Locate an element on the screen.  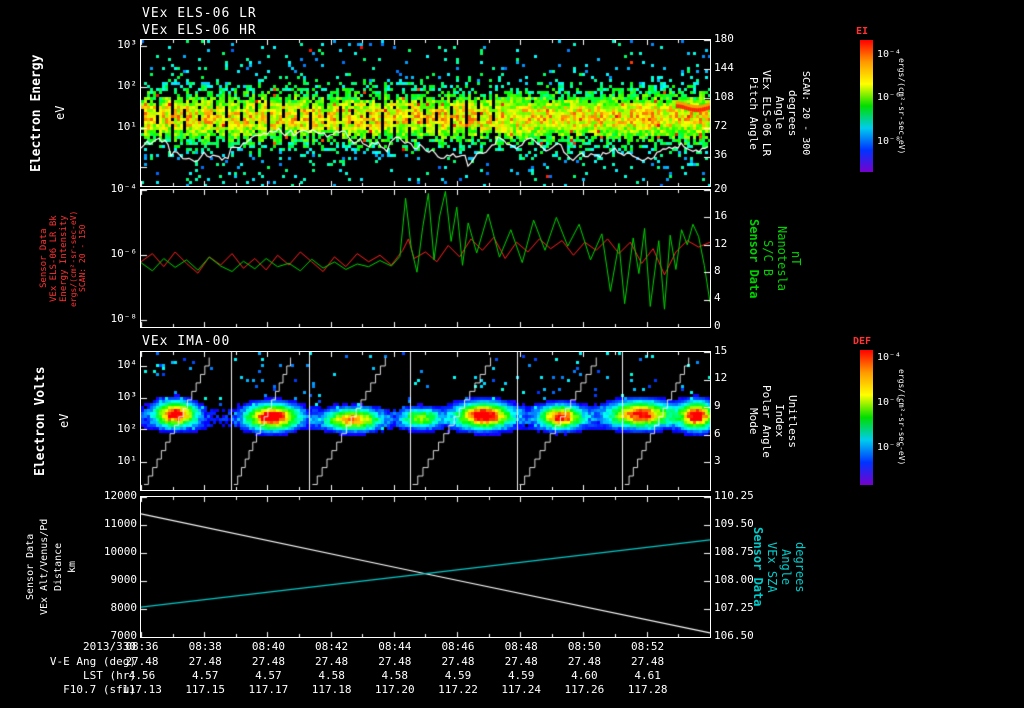
table-row-label: F10.7 (sfu) is located at coordinates (99, 689).